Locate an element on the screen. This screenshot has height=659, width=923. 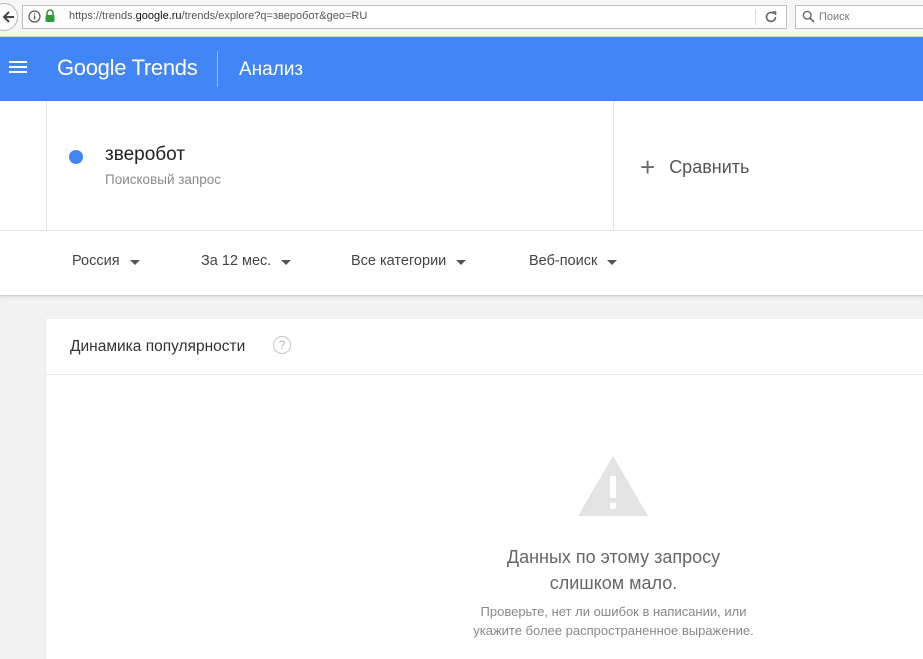
no-data-message: Данных по этому запросу слишком мало. is located at coordinates (613, 570).